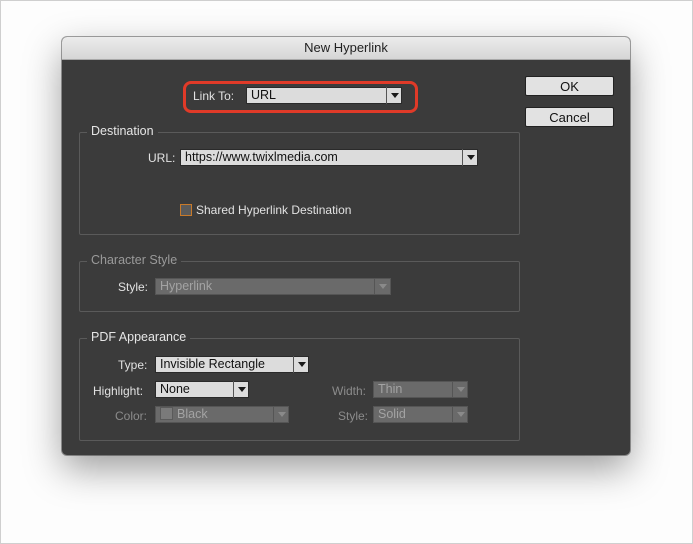  Describe the element at coordinates (264, 95) in the screenshot. I see `link-to-value: URL` at that location.